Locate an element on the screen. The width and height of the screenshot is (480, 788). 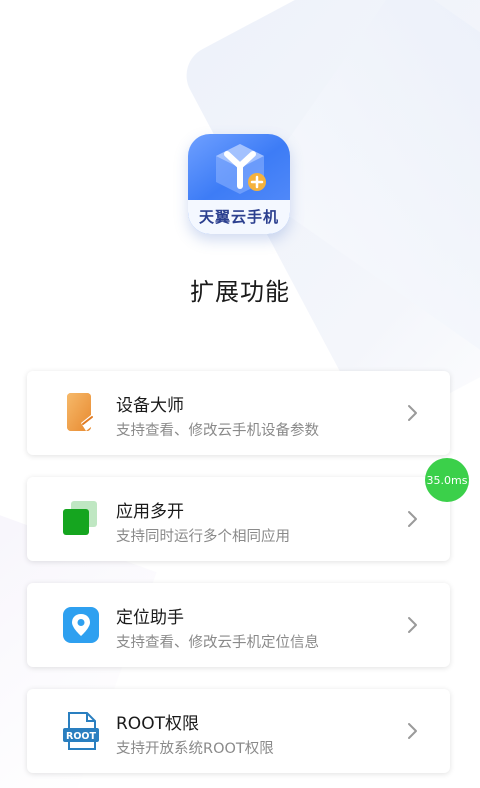
cube-logo-icon is located at coordinates (241, 169).